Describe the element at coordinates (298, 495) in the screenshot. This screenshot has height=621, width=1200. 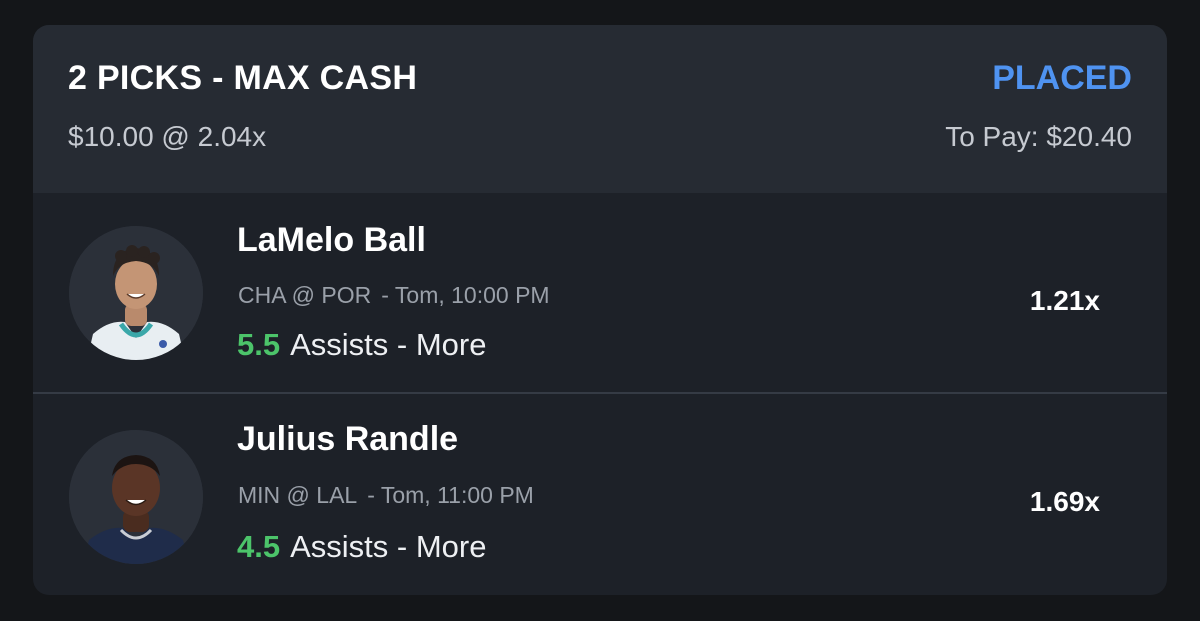
I see `matchup: MIN @ LAL` at that location.